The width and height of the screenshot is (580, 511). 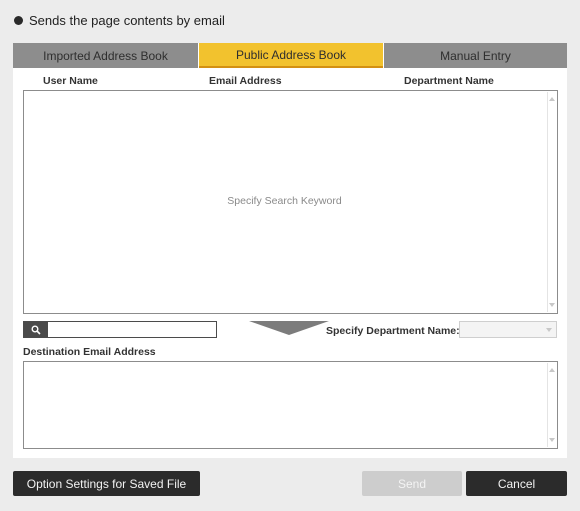 What do you see at coordinates (449, 81) in the screenshot?
I see `column-header-department-name: Department Name` at bounding box center [449, 81].